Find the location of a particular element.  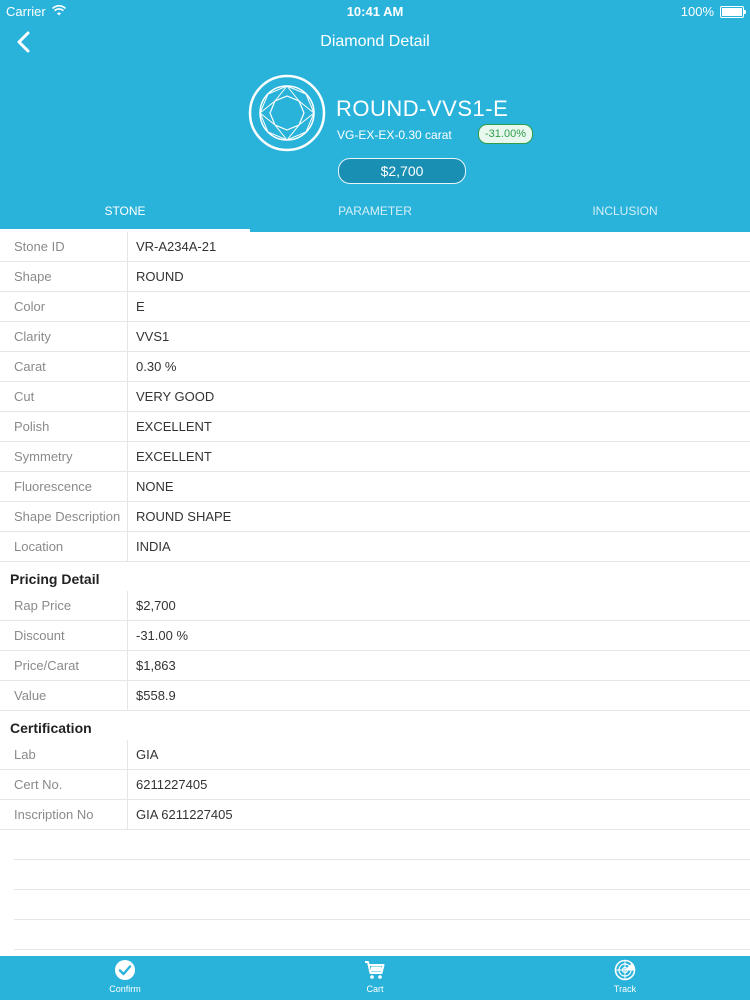

table-row: Cut VERY GOOD is located at coordinates (375, 397).